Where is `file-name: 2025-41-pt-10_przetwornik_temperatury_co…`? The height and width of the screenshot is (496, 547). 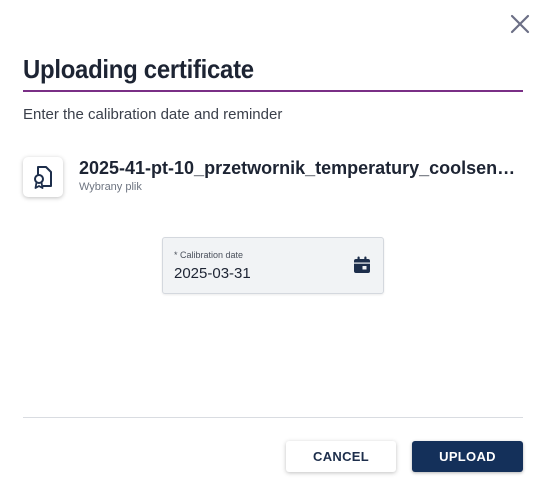
file-name: 2025-41-pt-10_przetwornik_temperatury_co… is located at coordinates (299, 168).